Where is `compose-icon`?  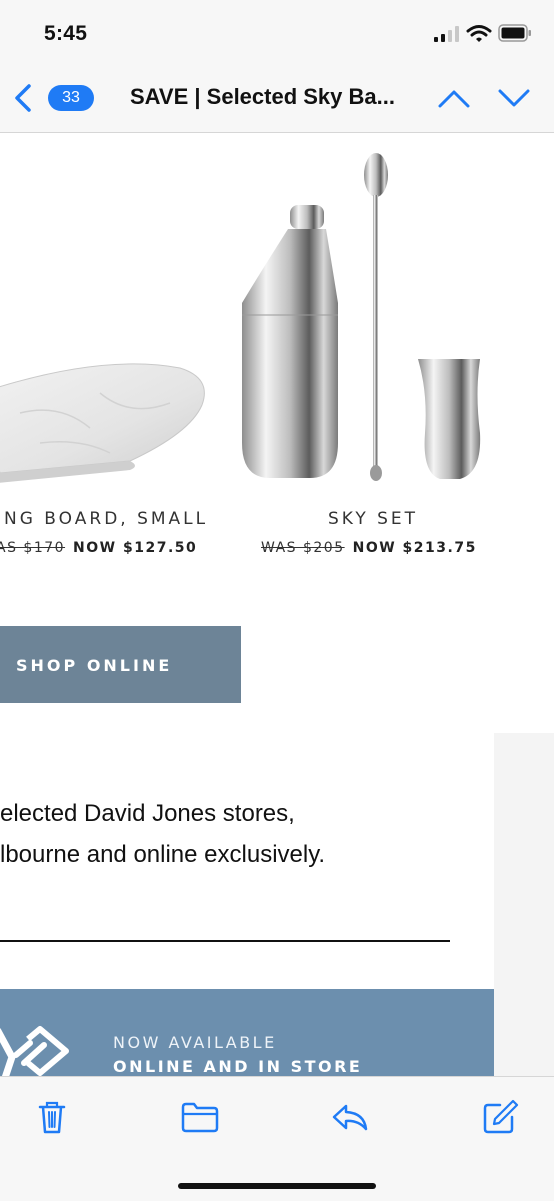 compose-icon is located at coordinates (500, 1117).